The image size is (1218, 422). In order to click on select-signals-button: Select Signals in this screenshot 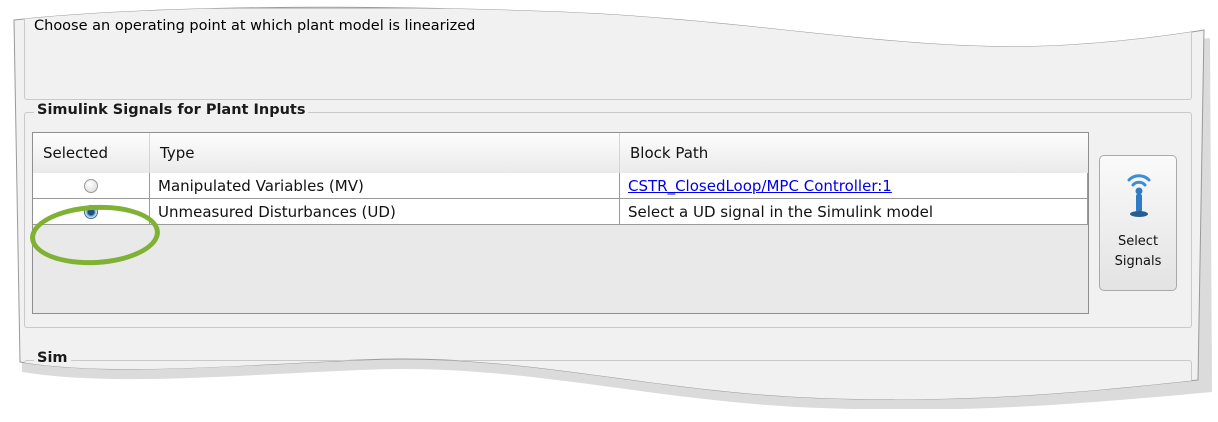, I will do `click(1138, 223)`.